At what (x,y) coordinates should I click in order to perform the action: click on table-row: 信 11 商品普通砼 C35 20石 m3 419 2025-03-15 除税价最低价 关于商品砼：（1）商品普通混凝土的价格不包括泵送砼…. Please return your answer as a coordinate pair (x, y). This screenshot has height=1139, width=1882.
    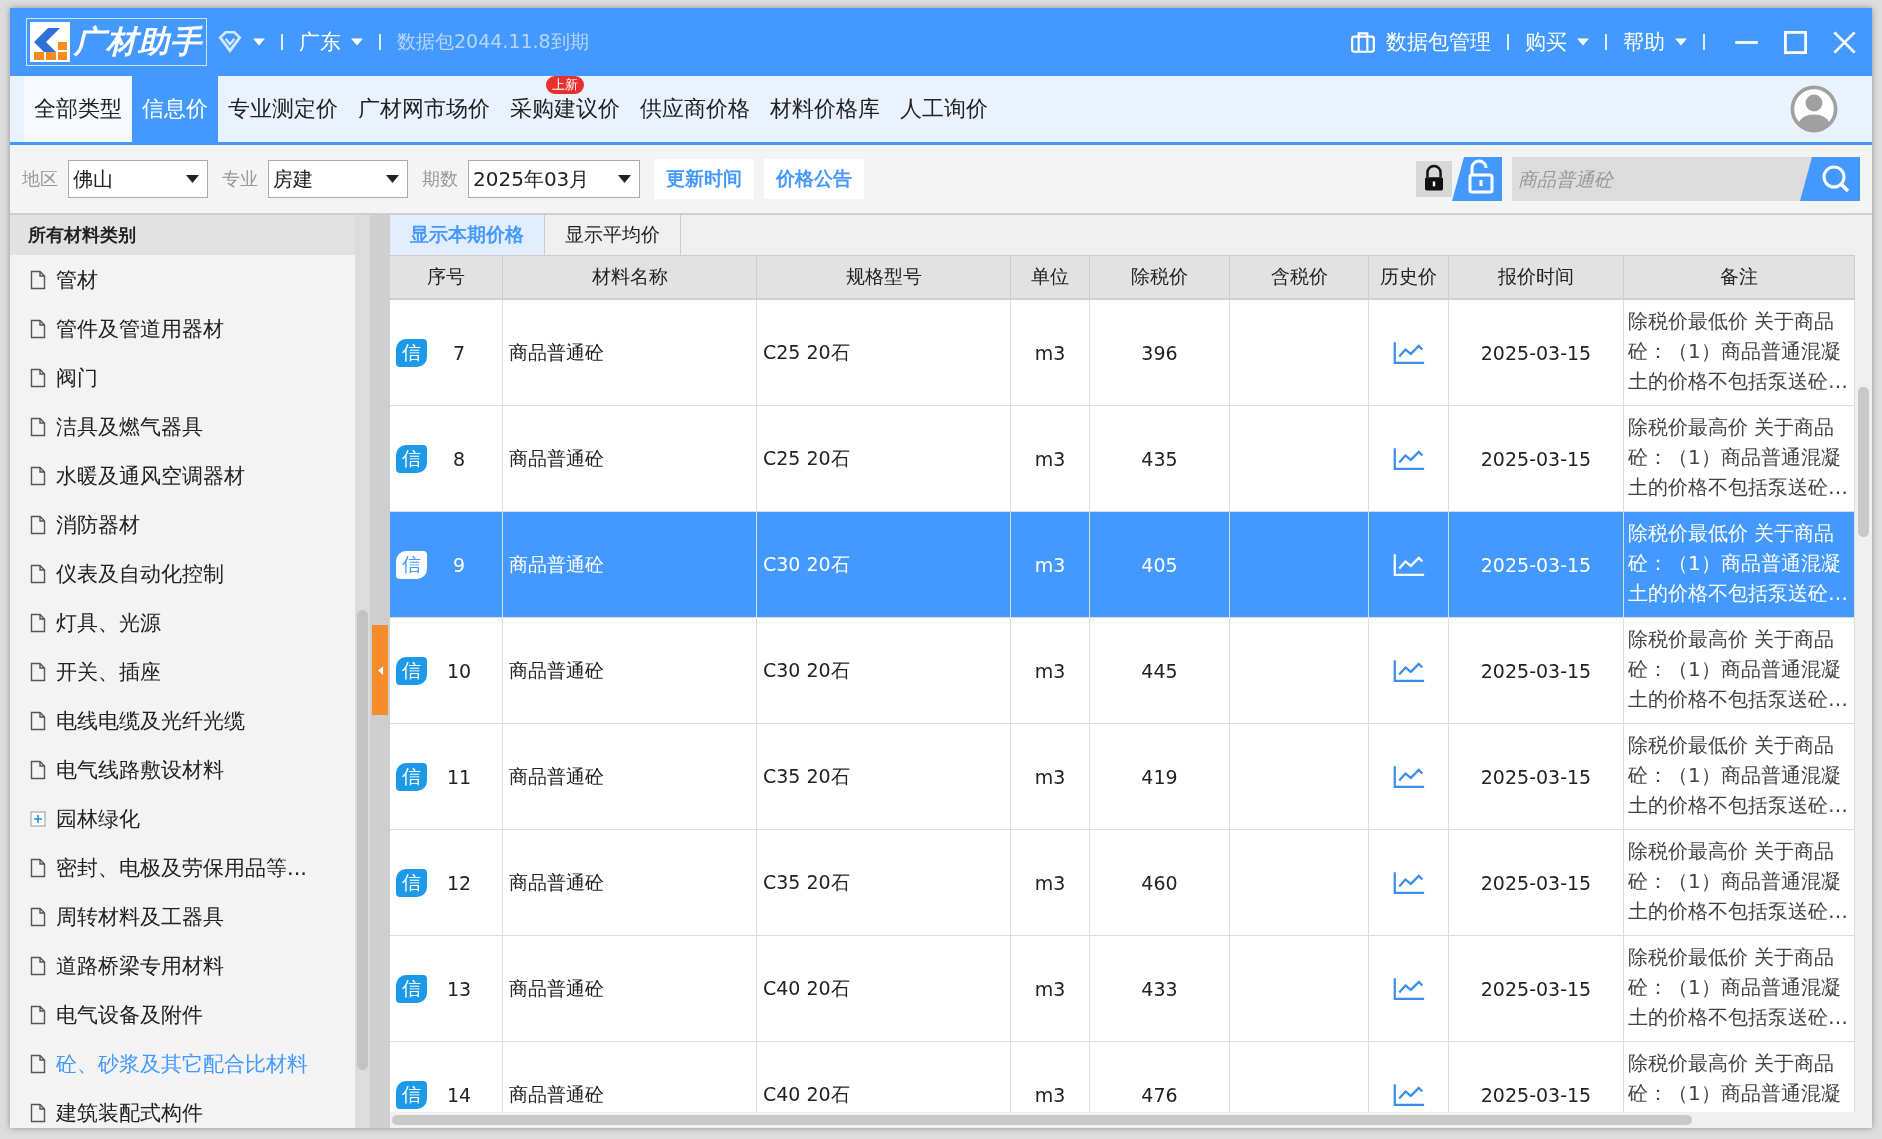
    Looking at the image, I should click on (1122, 777).